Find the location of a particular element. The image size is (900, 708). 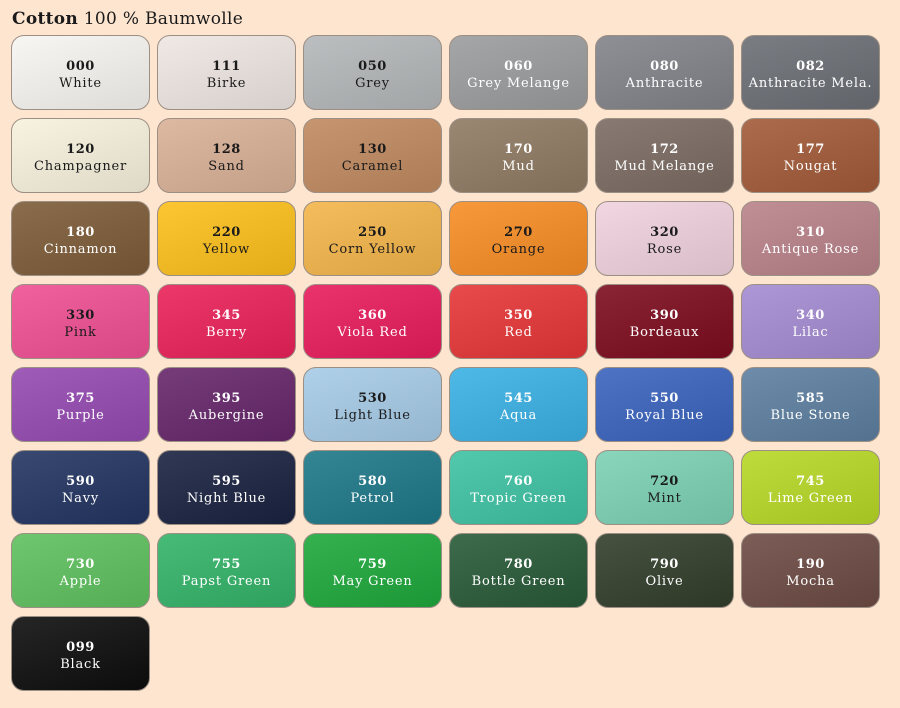

color-swatch: 330 Pink is located at coordinates (80, 321).